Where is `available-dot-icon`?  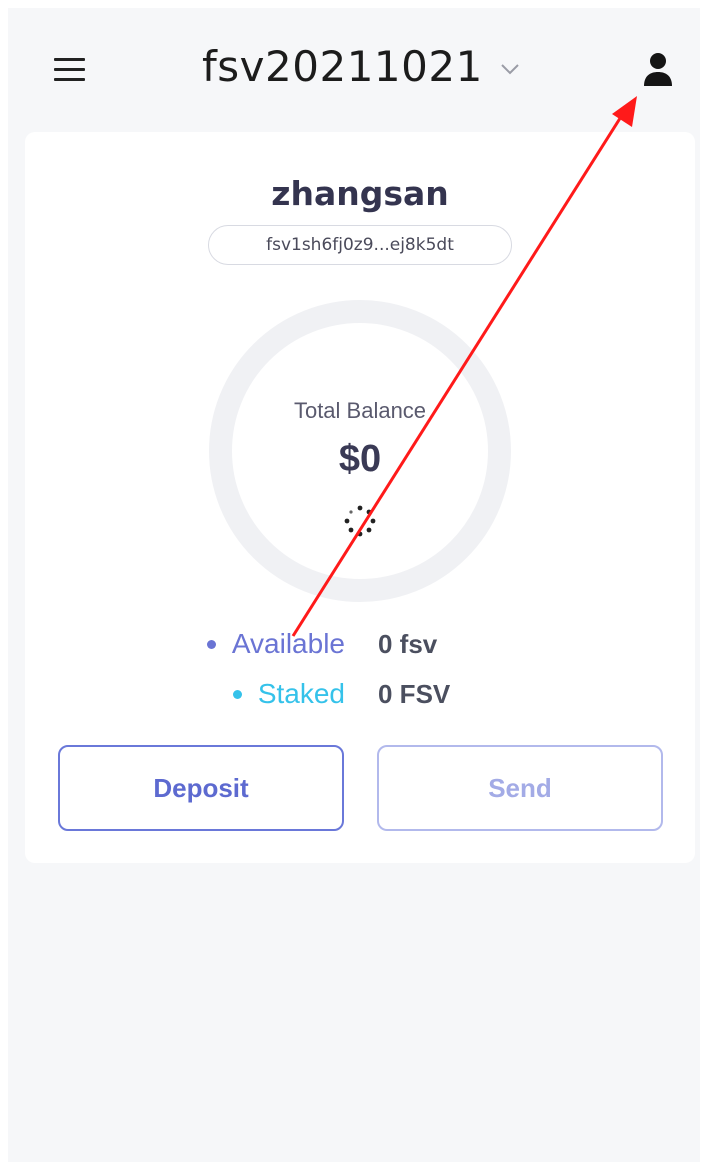
available-dot-icon is located at coordinates (211, 644).